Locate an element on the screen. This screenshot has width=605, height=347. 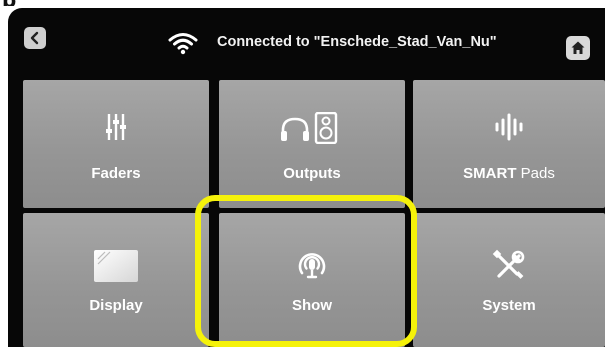
smart-pads-icon is located at coordinates (509, 127).